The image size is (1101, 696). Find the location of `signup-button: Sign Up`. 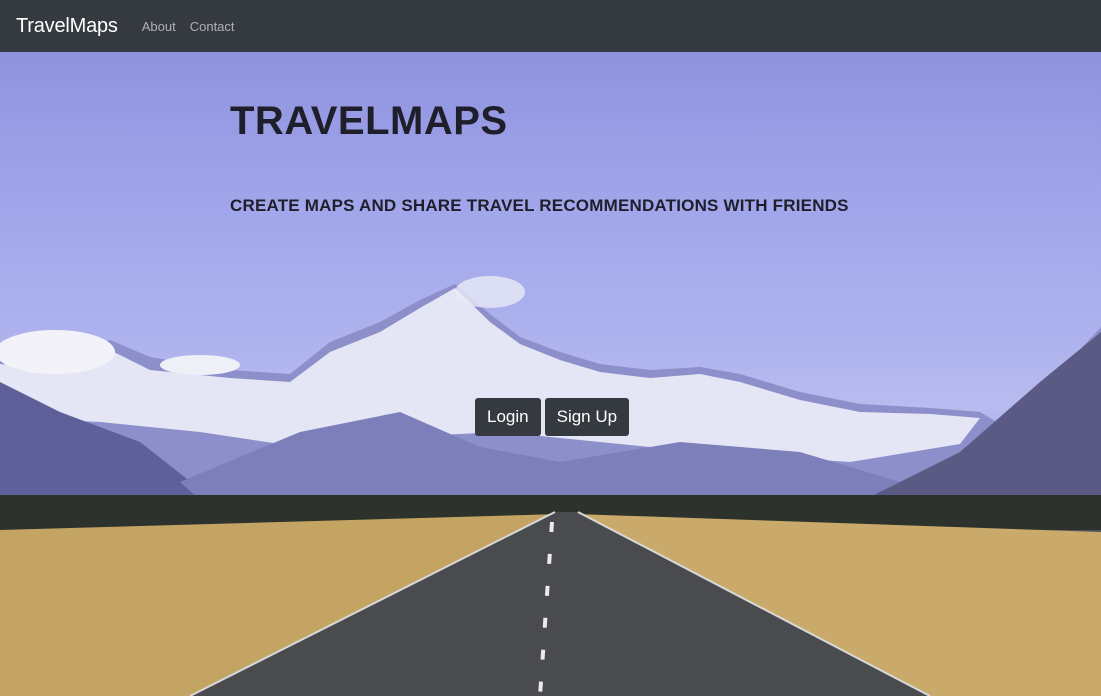

signup-button: Sign Up is located at coordinates (587, 417).